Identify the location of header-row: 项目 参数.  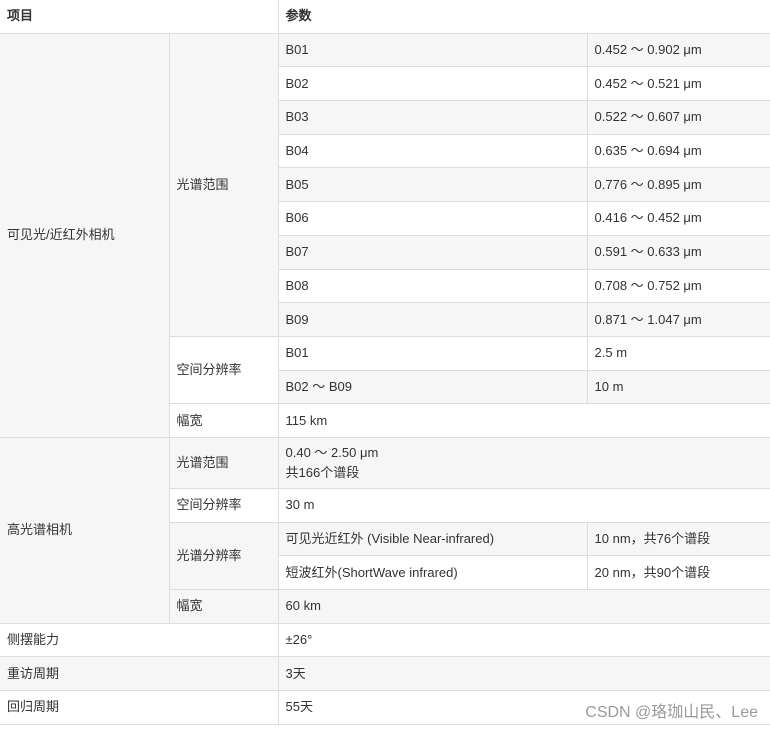
(385, 17).